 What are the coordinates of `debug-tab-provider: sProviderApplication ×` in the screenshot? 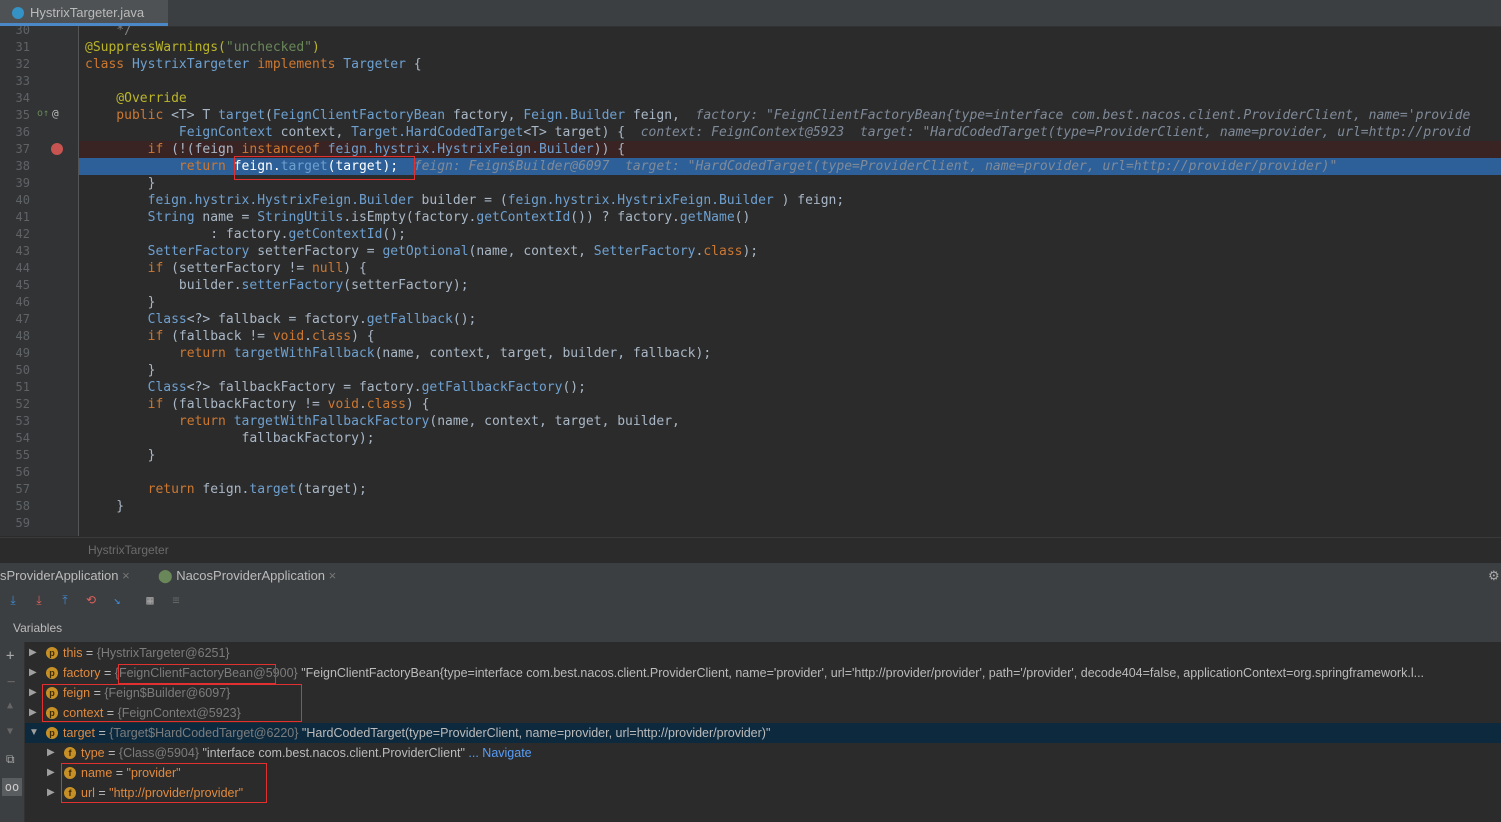 It's located at (65, 576).